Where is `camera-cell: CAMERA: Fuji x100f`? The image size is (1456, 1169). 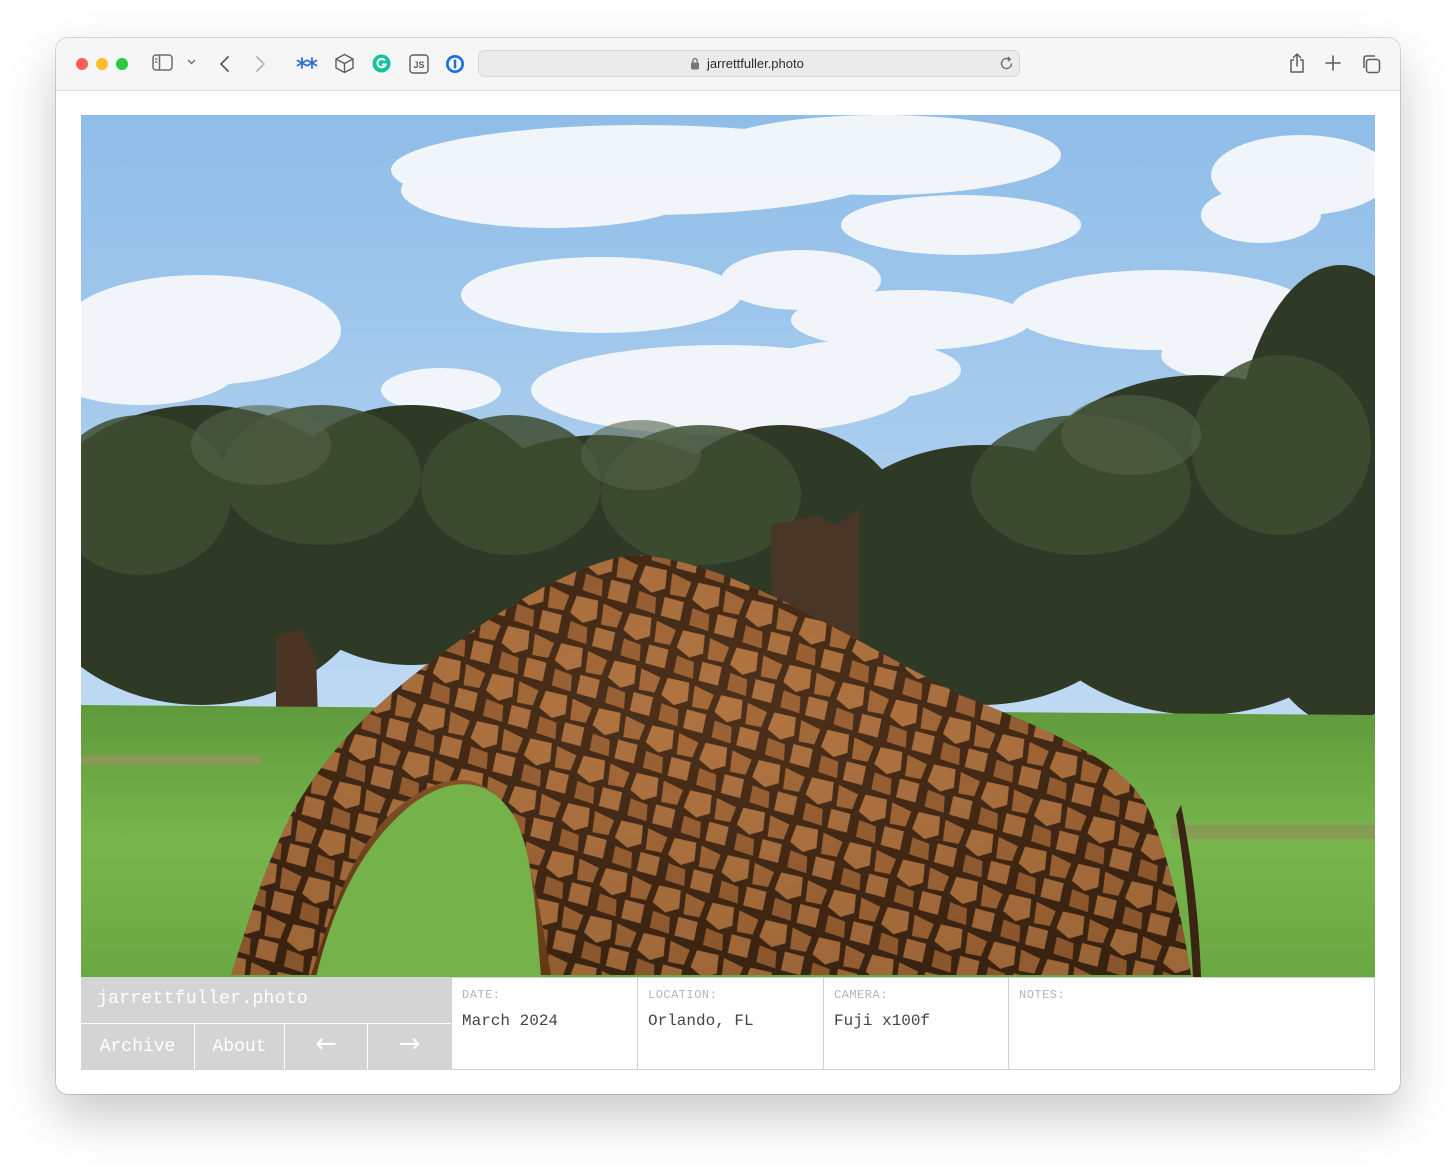
camera-cell: CAMERA: Fuji x100f is located at coordinates (915, 1023).